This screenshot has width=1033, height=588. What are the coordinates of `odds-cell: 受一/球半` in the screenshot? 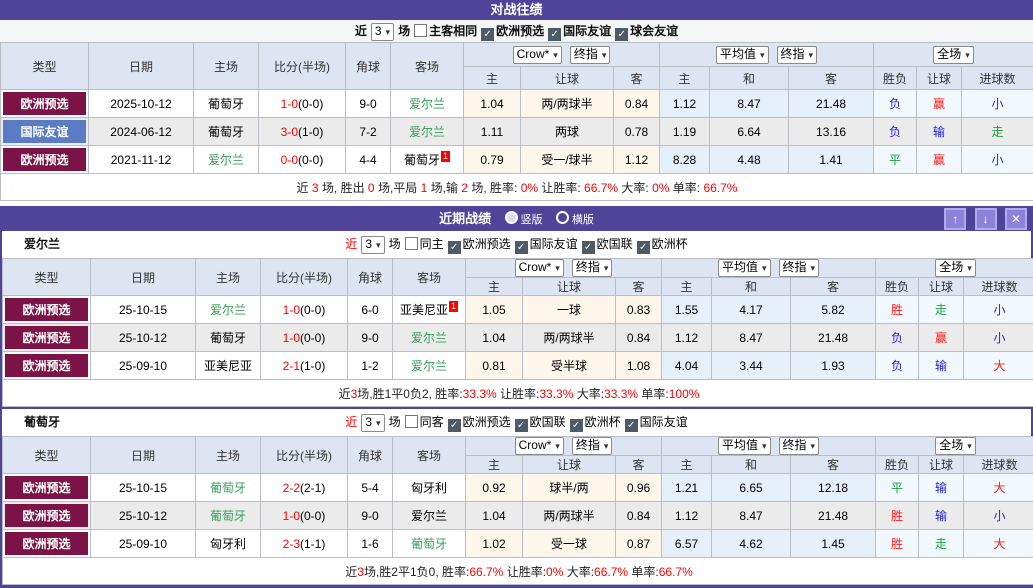 It's located at (567, 160).